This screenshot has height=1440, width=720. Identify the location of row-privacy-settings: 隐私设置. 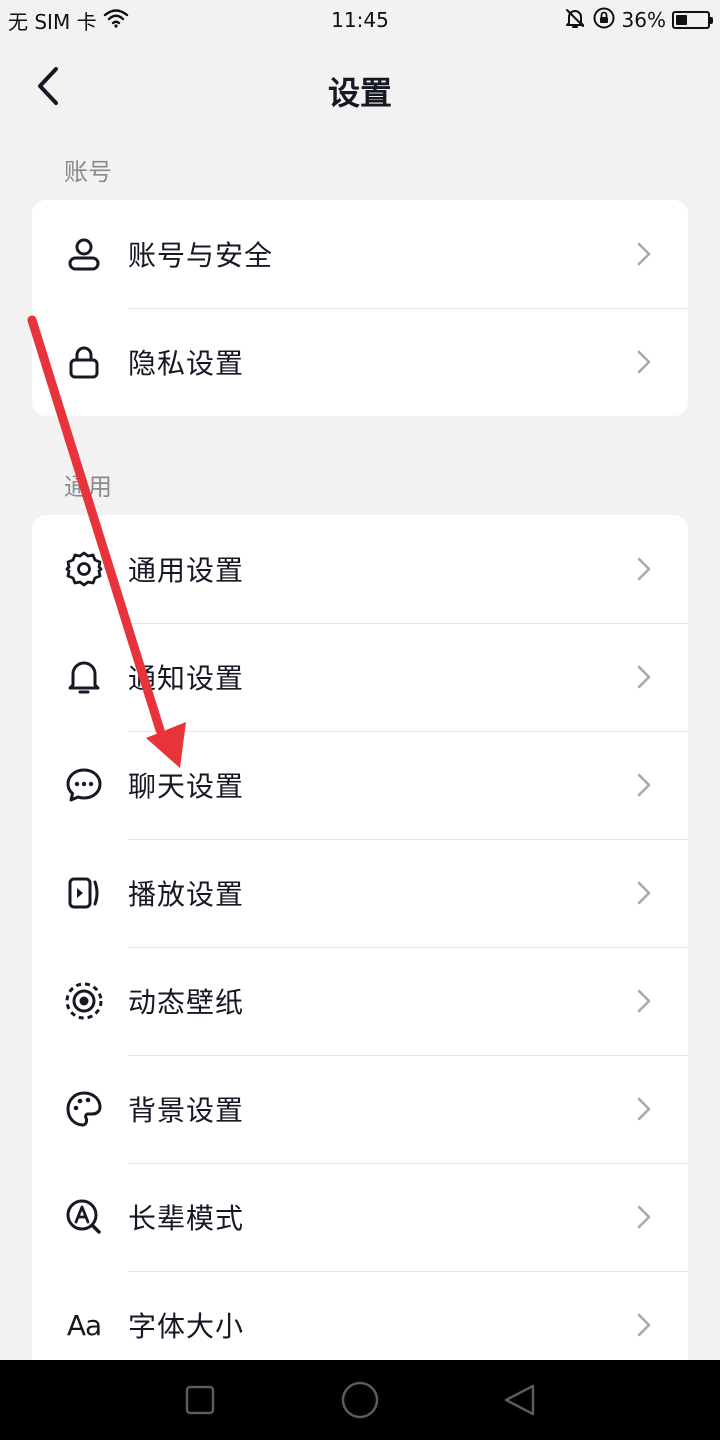
(360, 362).